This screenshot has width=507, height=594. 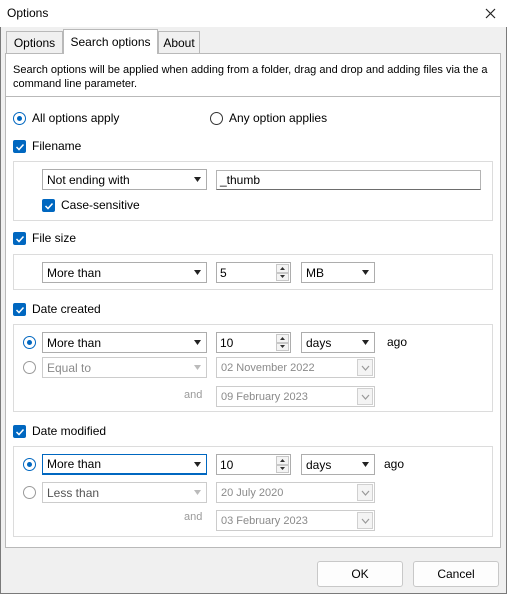 I want to click on date-modified-amount-value: 10, so click(x=227, y=464).